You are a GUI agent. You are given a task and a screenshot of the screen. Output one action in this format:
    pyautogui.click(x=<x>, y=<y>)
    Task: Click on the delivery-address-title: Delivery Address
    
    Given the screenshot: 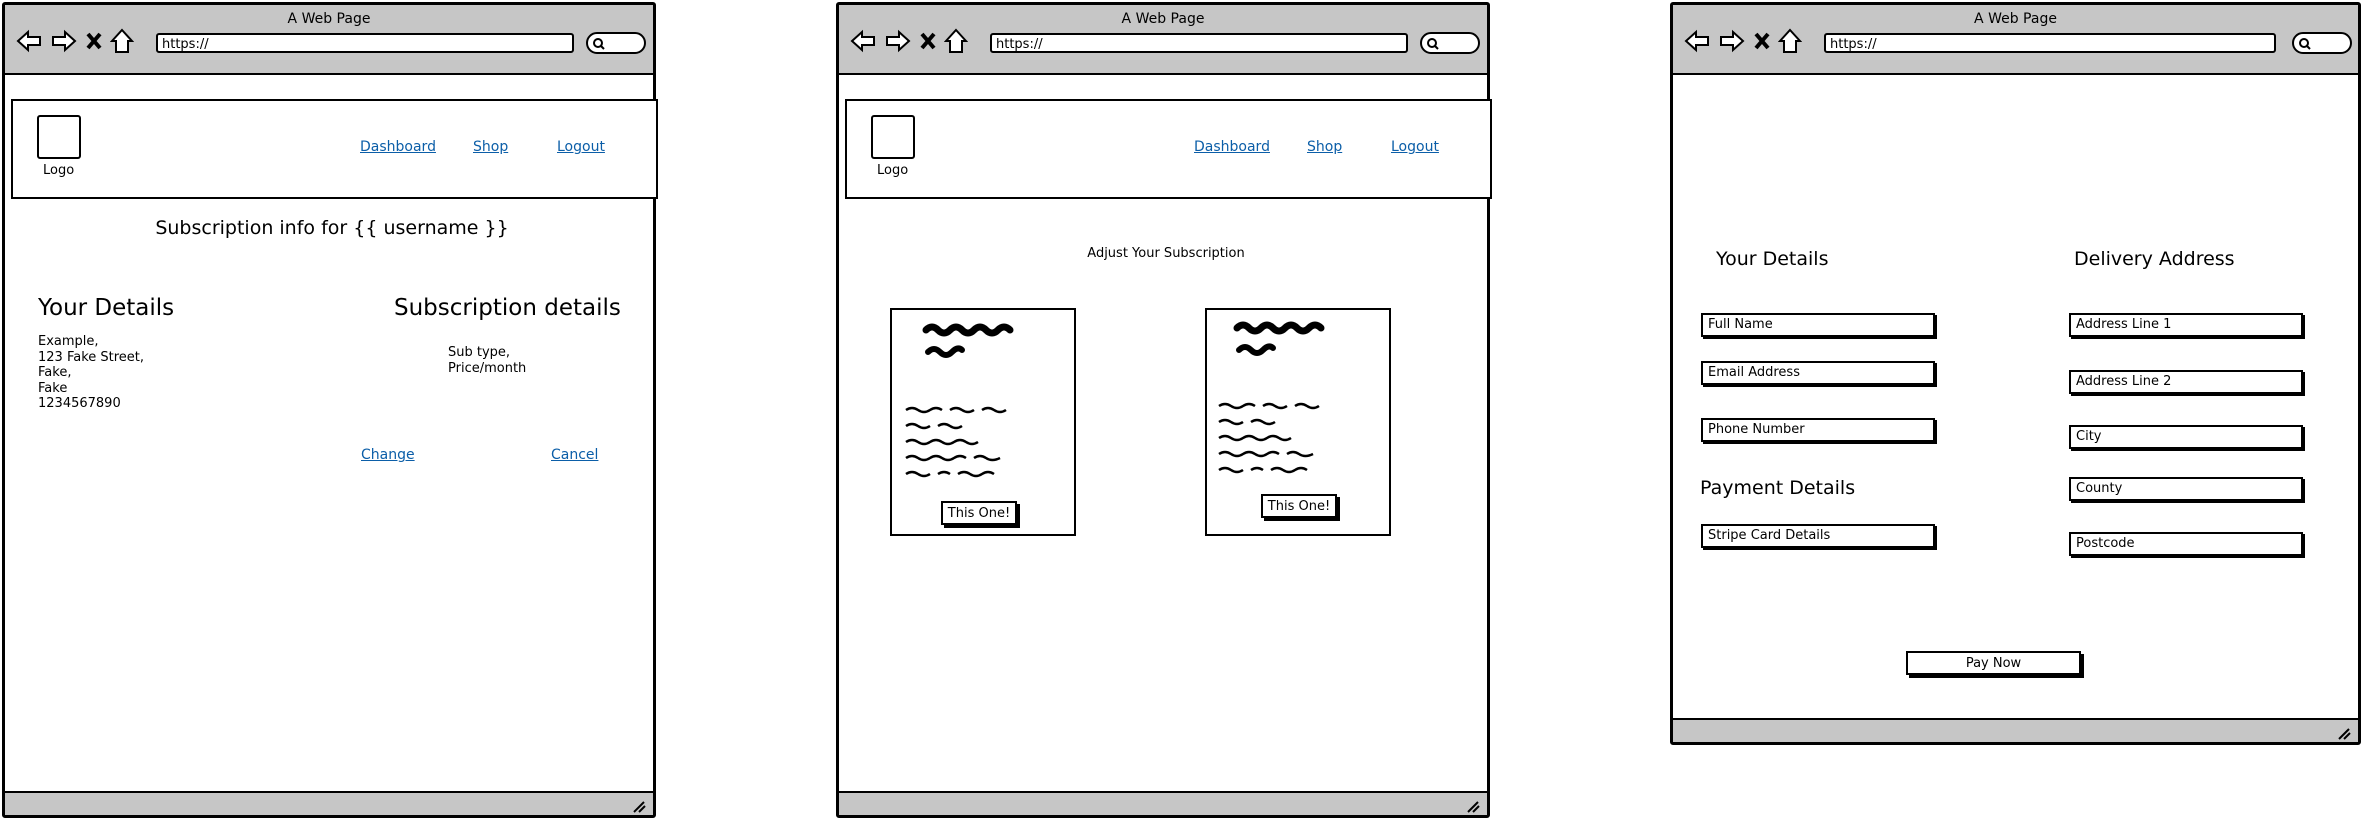 What is the action you would take?
    pyautogui.click(x=2154, y=259)
    